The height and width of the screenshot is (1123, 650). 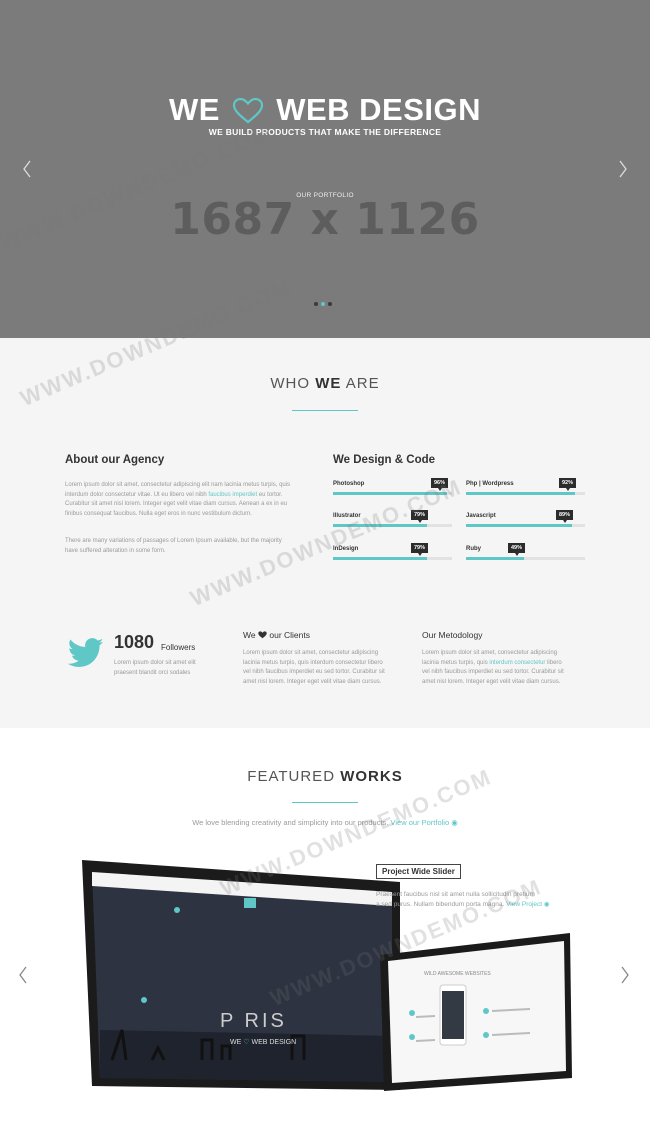 I want to click on slider-dot-active, so click(x=323, y=304).